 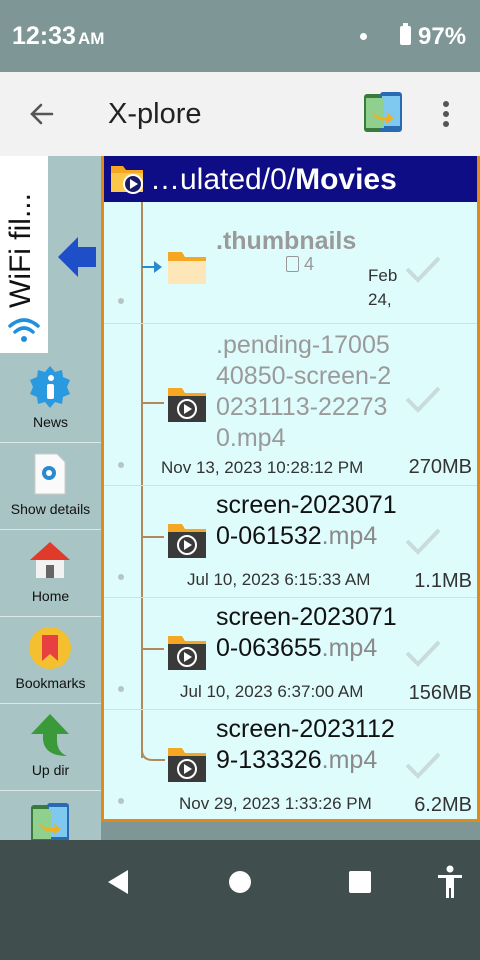 I want to click on file-date: Jul 10, 2023 6:15:33 AM, so click(x=279, y=579).